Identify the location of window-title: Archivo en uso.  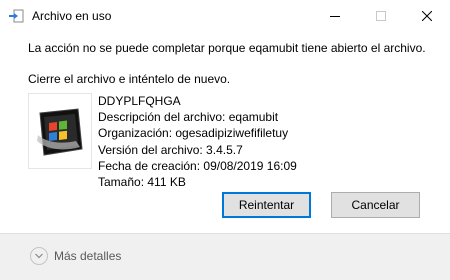
(72, 16).